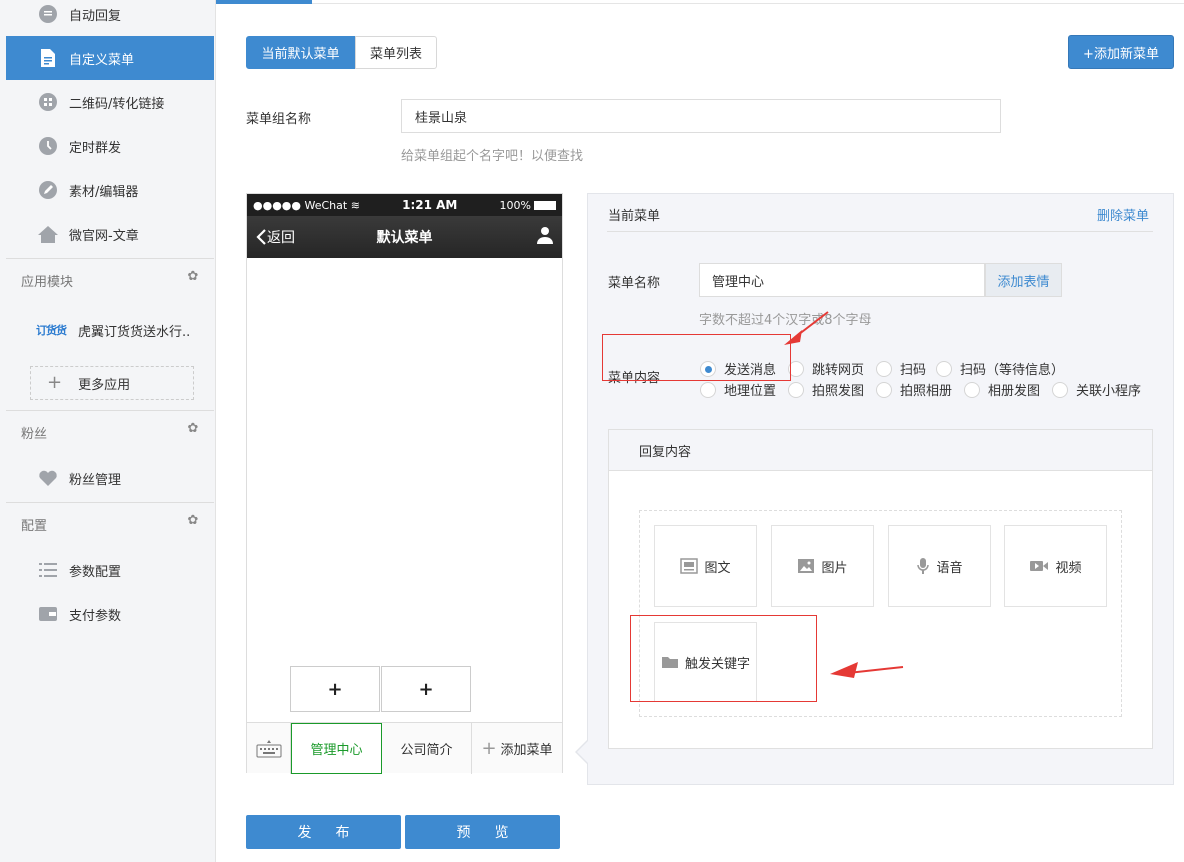 This screenshot has width=1184, height=862. I want to click on add-submenu-button-2: +, so click(426, 689).